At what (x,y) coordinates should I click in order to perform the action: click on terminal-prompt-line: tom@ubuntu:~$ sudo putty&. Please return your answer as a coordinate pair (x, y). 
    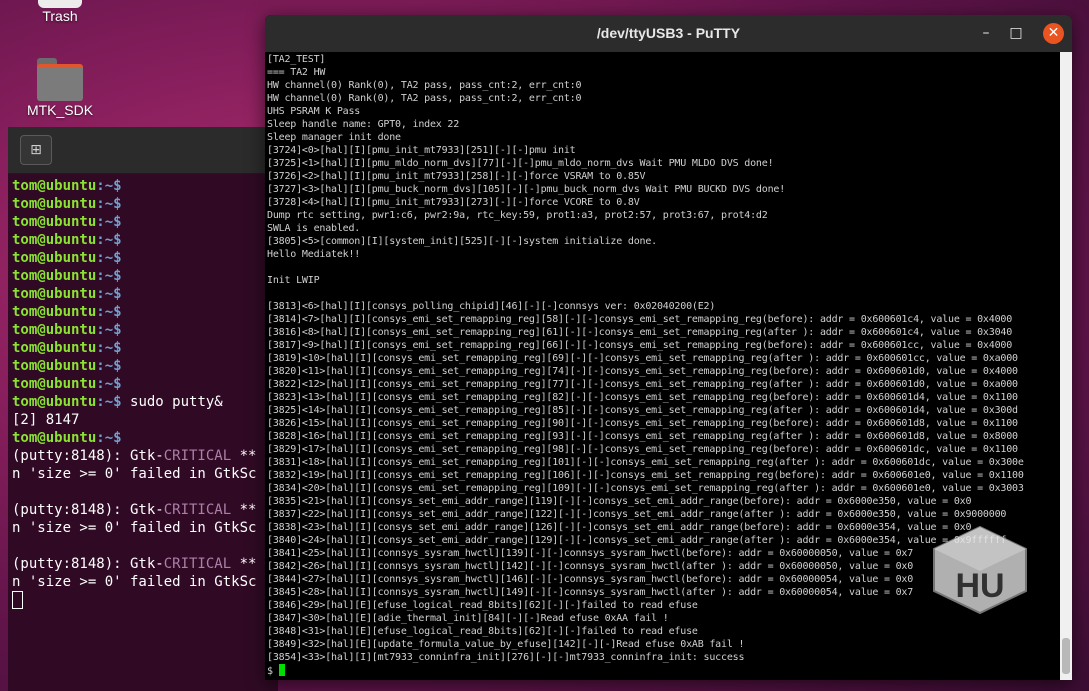
    Looking at the image, I should click on (145, 402).